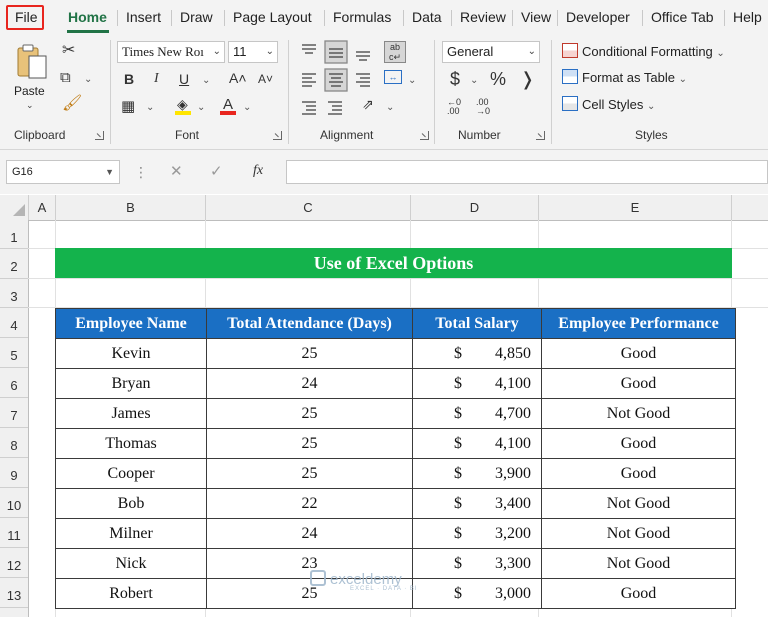 The height and width of the screenshot is (617, 768). I want to click on tab-data: Data, so click(427, 17).